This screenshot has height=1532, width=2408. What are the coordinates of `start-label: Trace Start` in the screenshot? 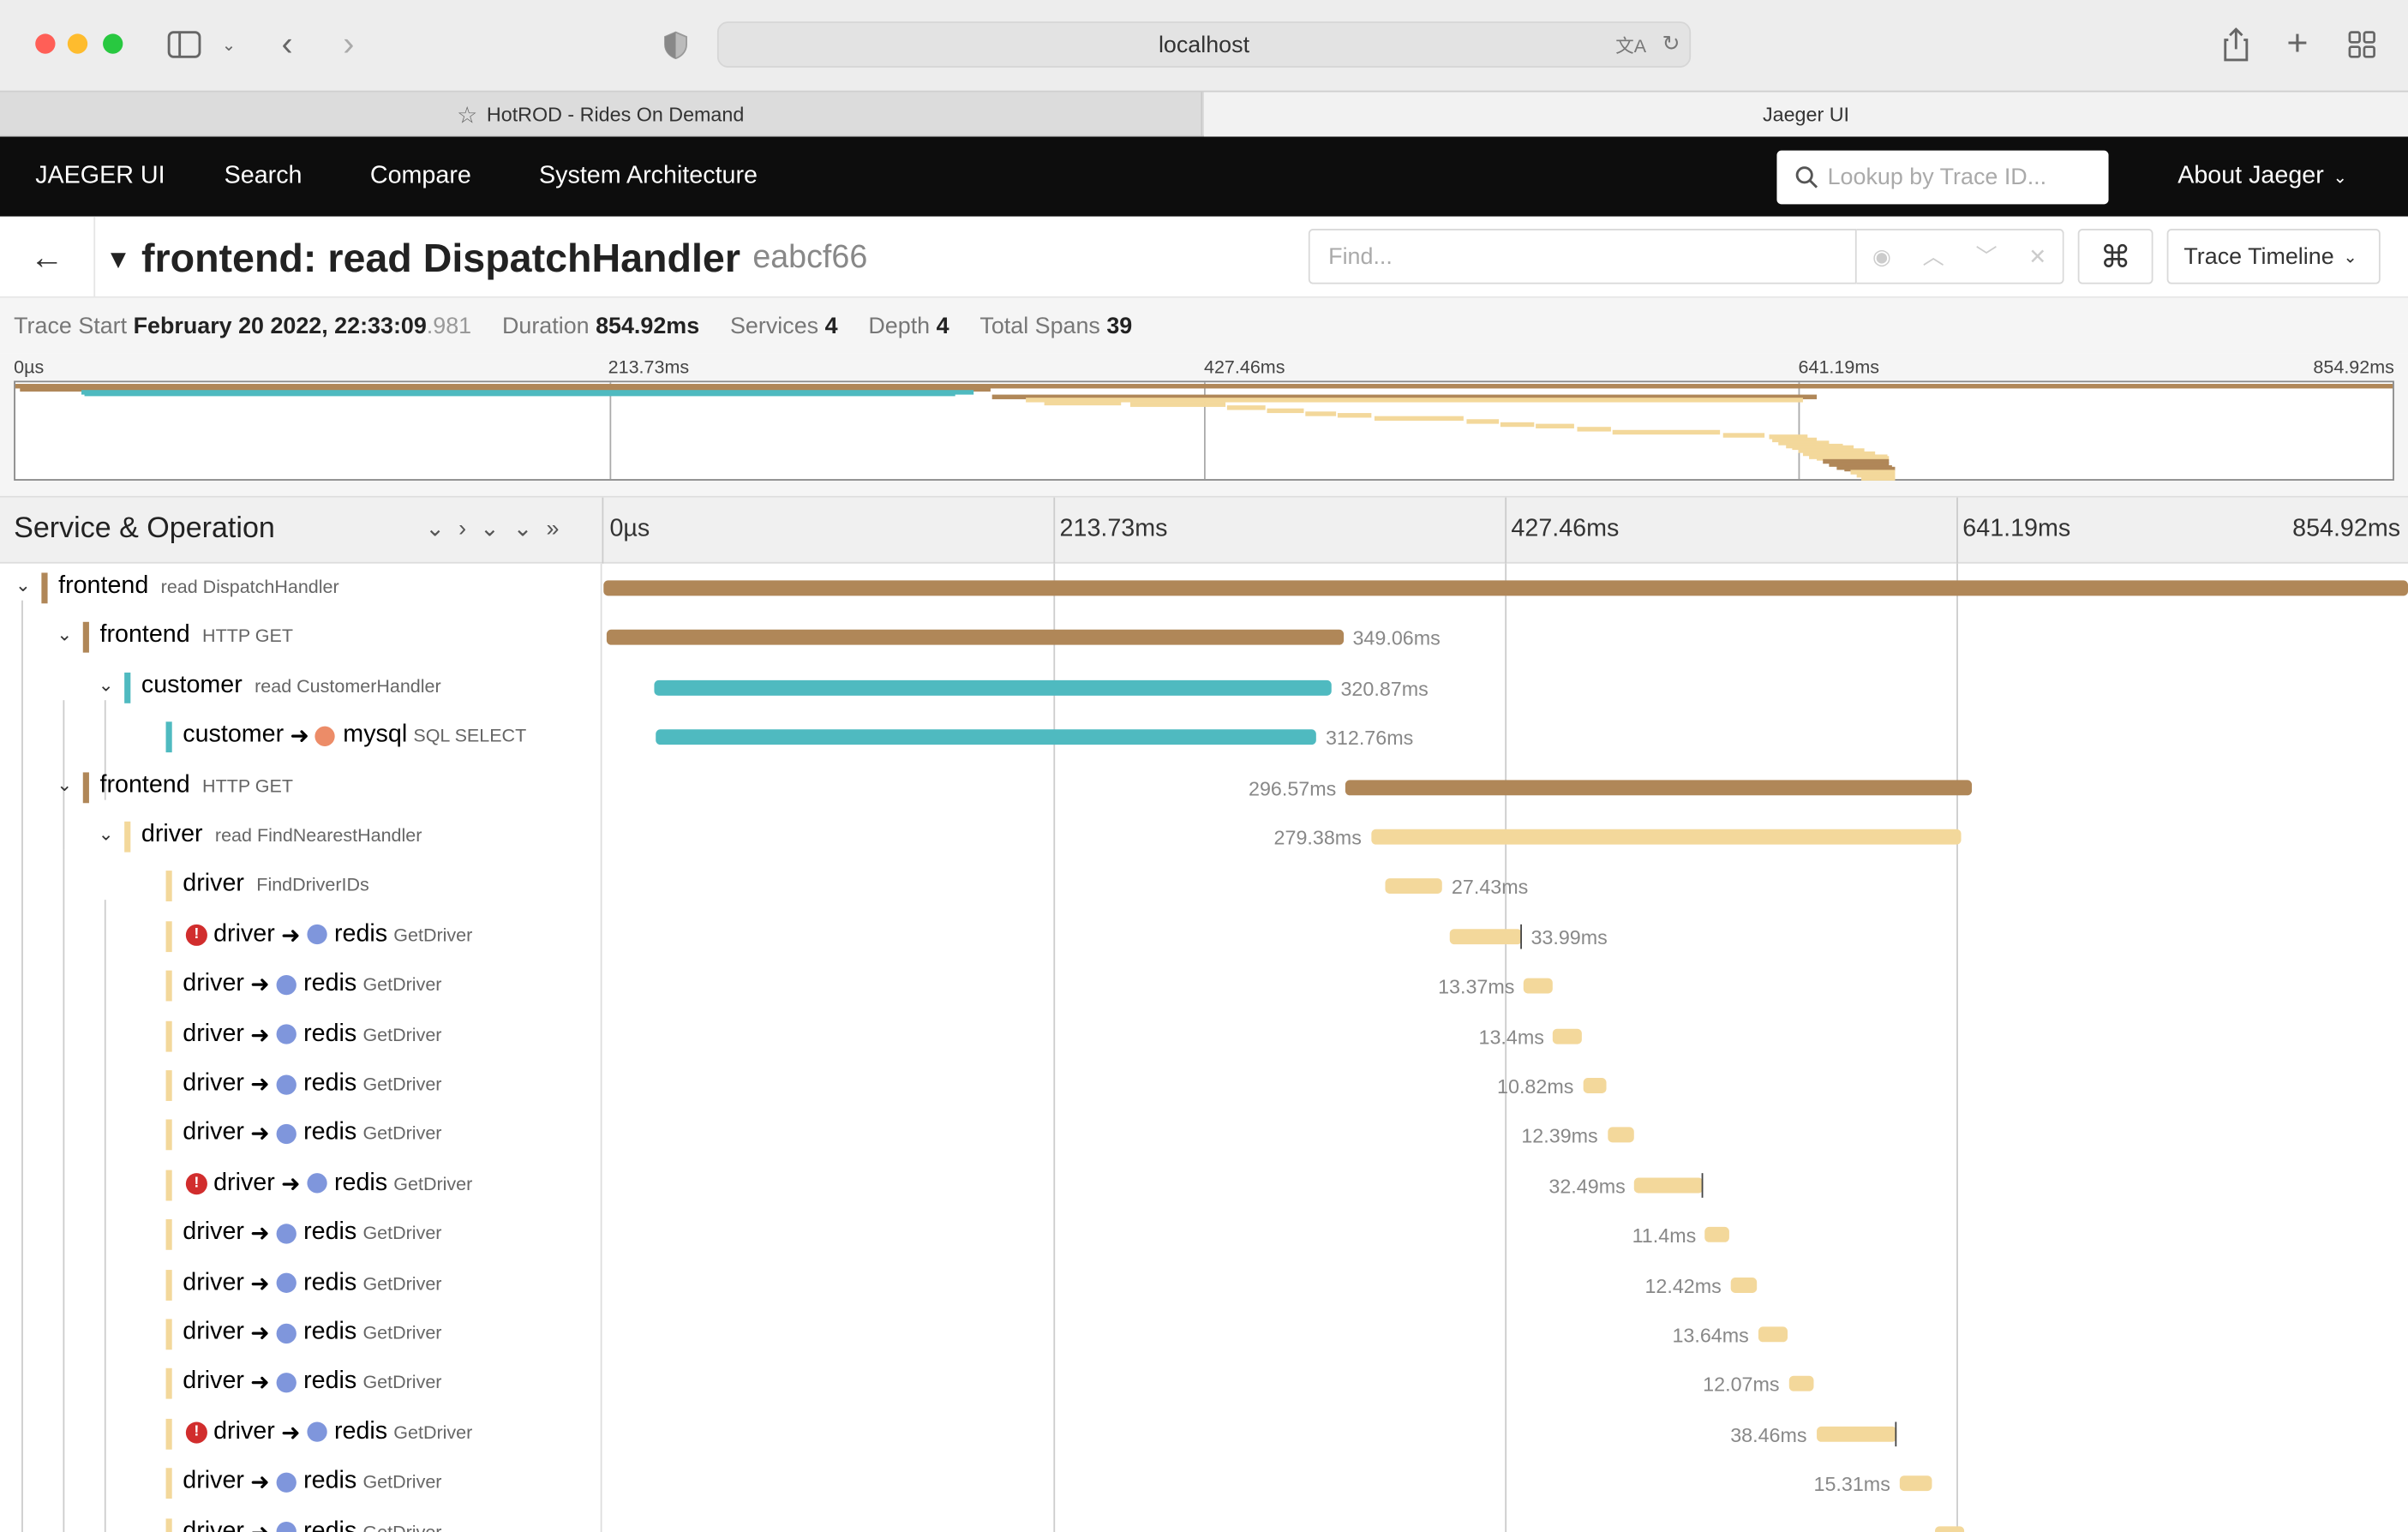 It's located at (71, 325).